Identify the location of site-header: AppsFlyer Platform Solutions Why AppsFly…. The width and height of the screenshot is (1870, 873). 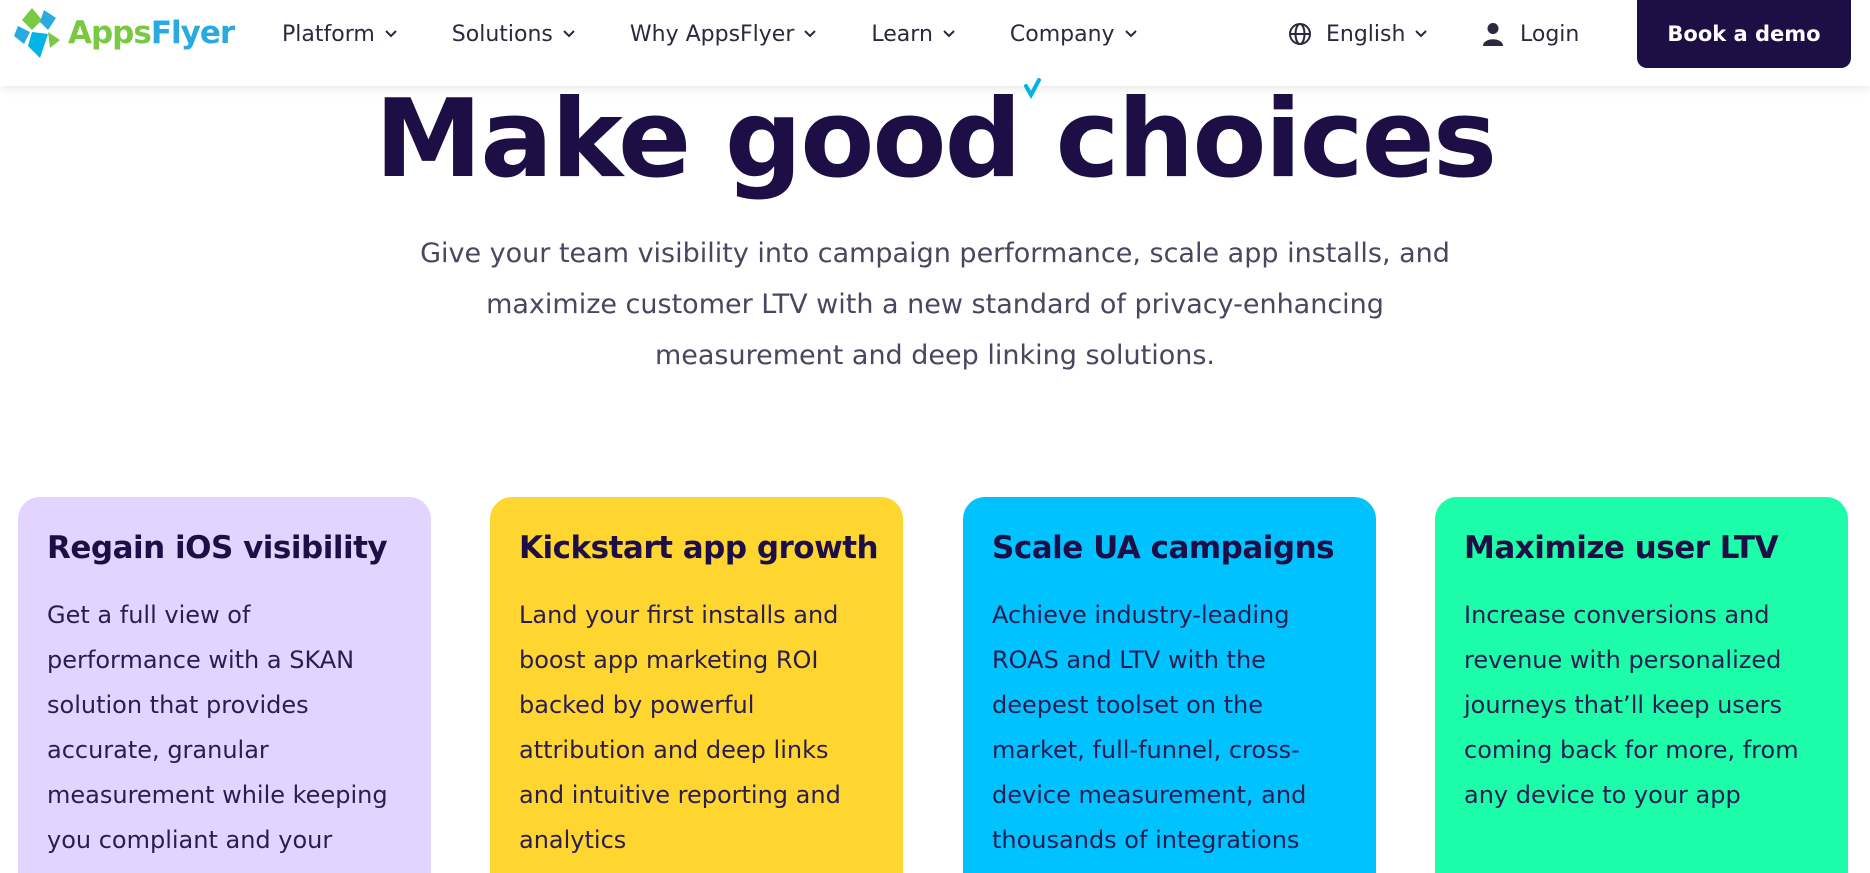
(935, 43).